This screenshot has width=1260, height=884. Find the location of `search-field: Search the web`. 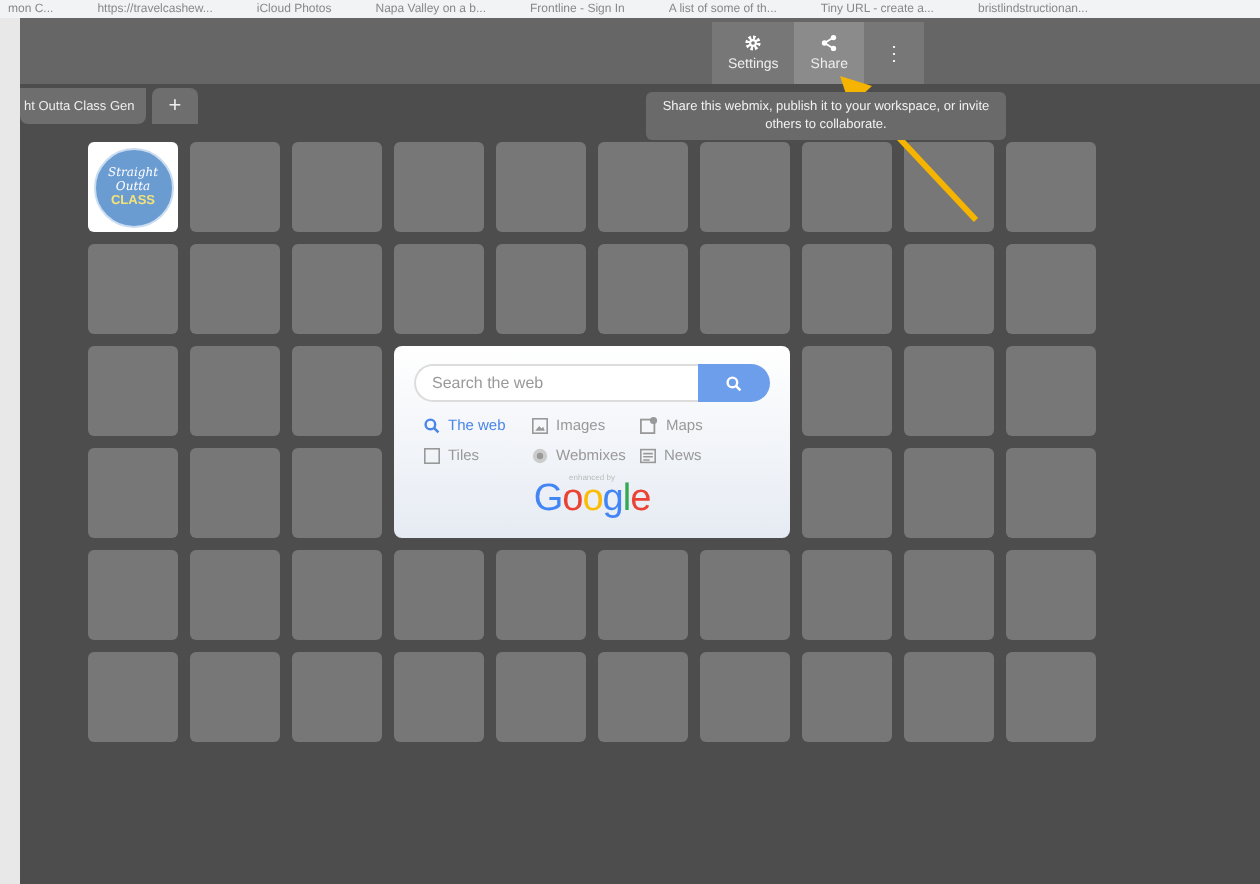

search-field: Search the web is located at coordinates (556, 383).